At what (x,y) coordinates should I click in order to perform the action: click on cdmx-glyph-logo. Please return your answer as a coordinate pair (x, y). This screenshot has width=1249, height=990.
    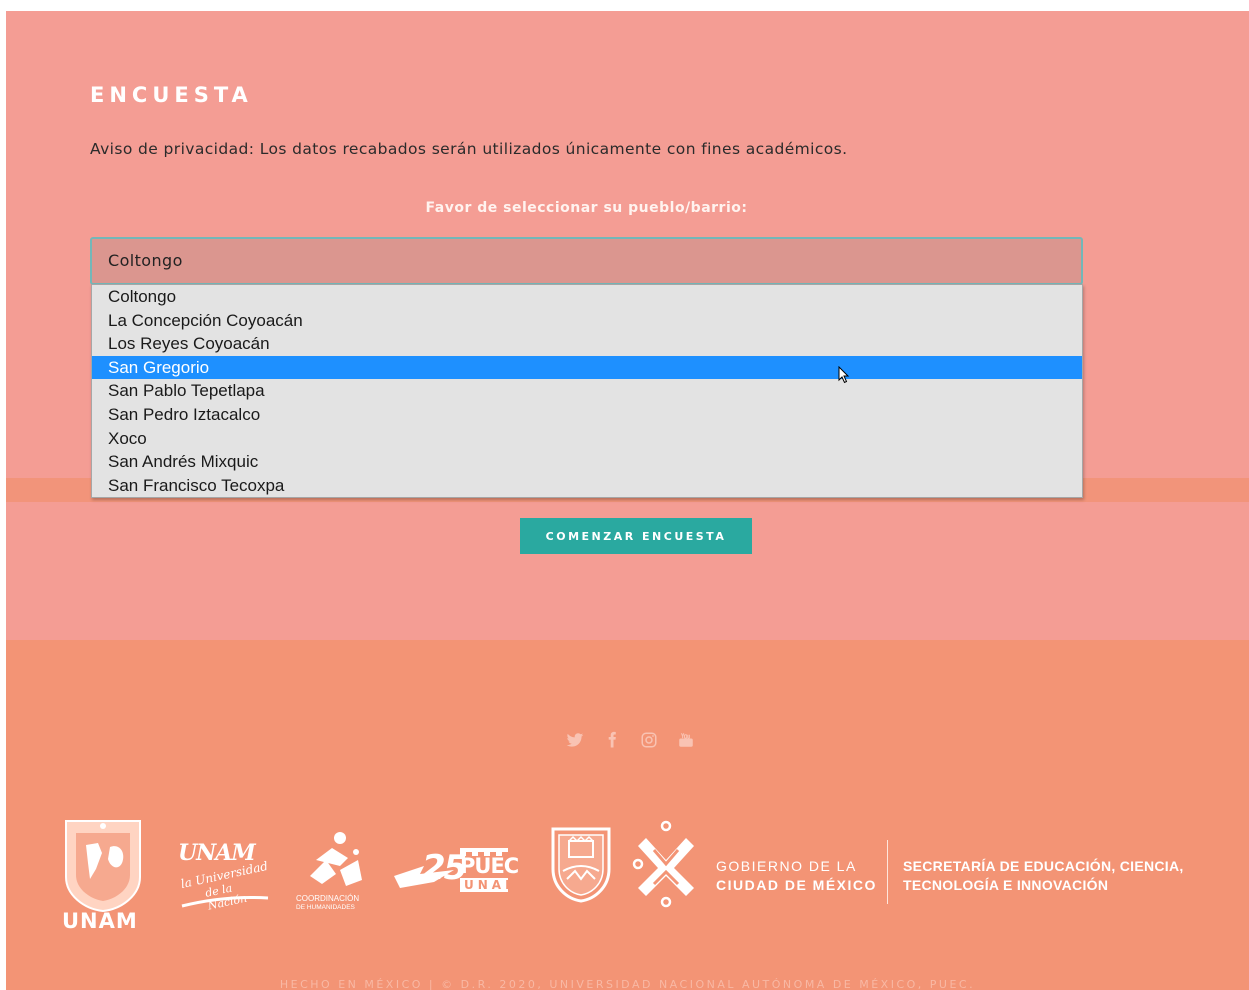
    Looking at the image, I should click on (667, 865).